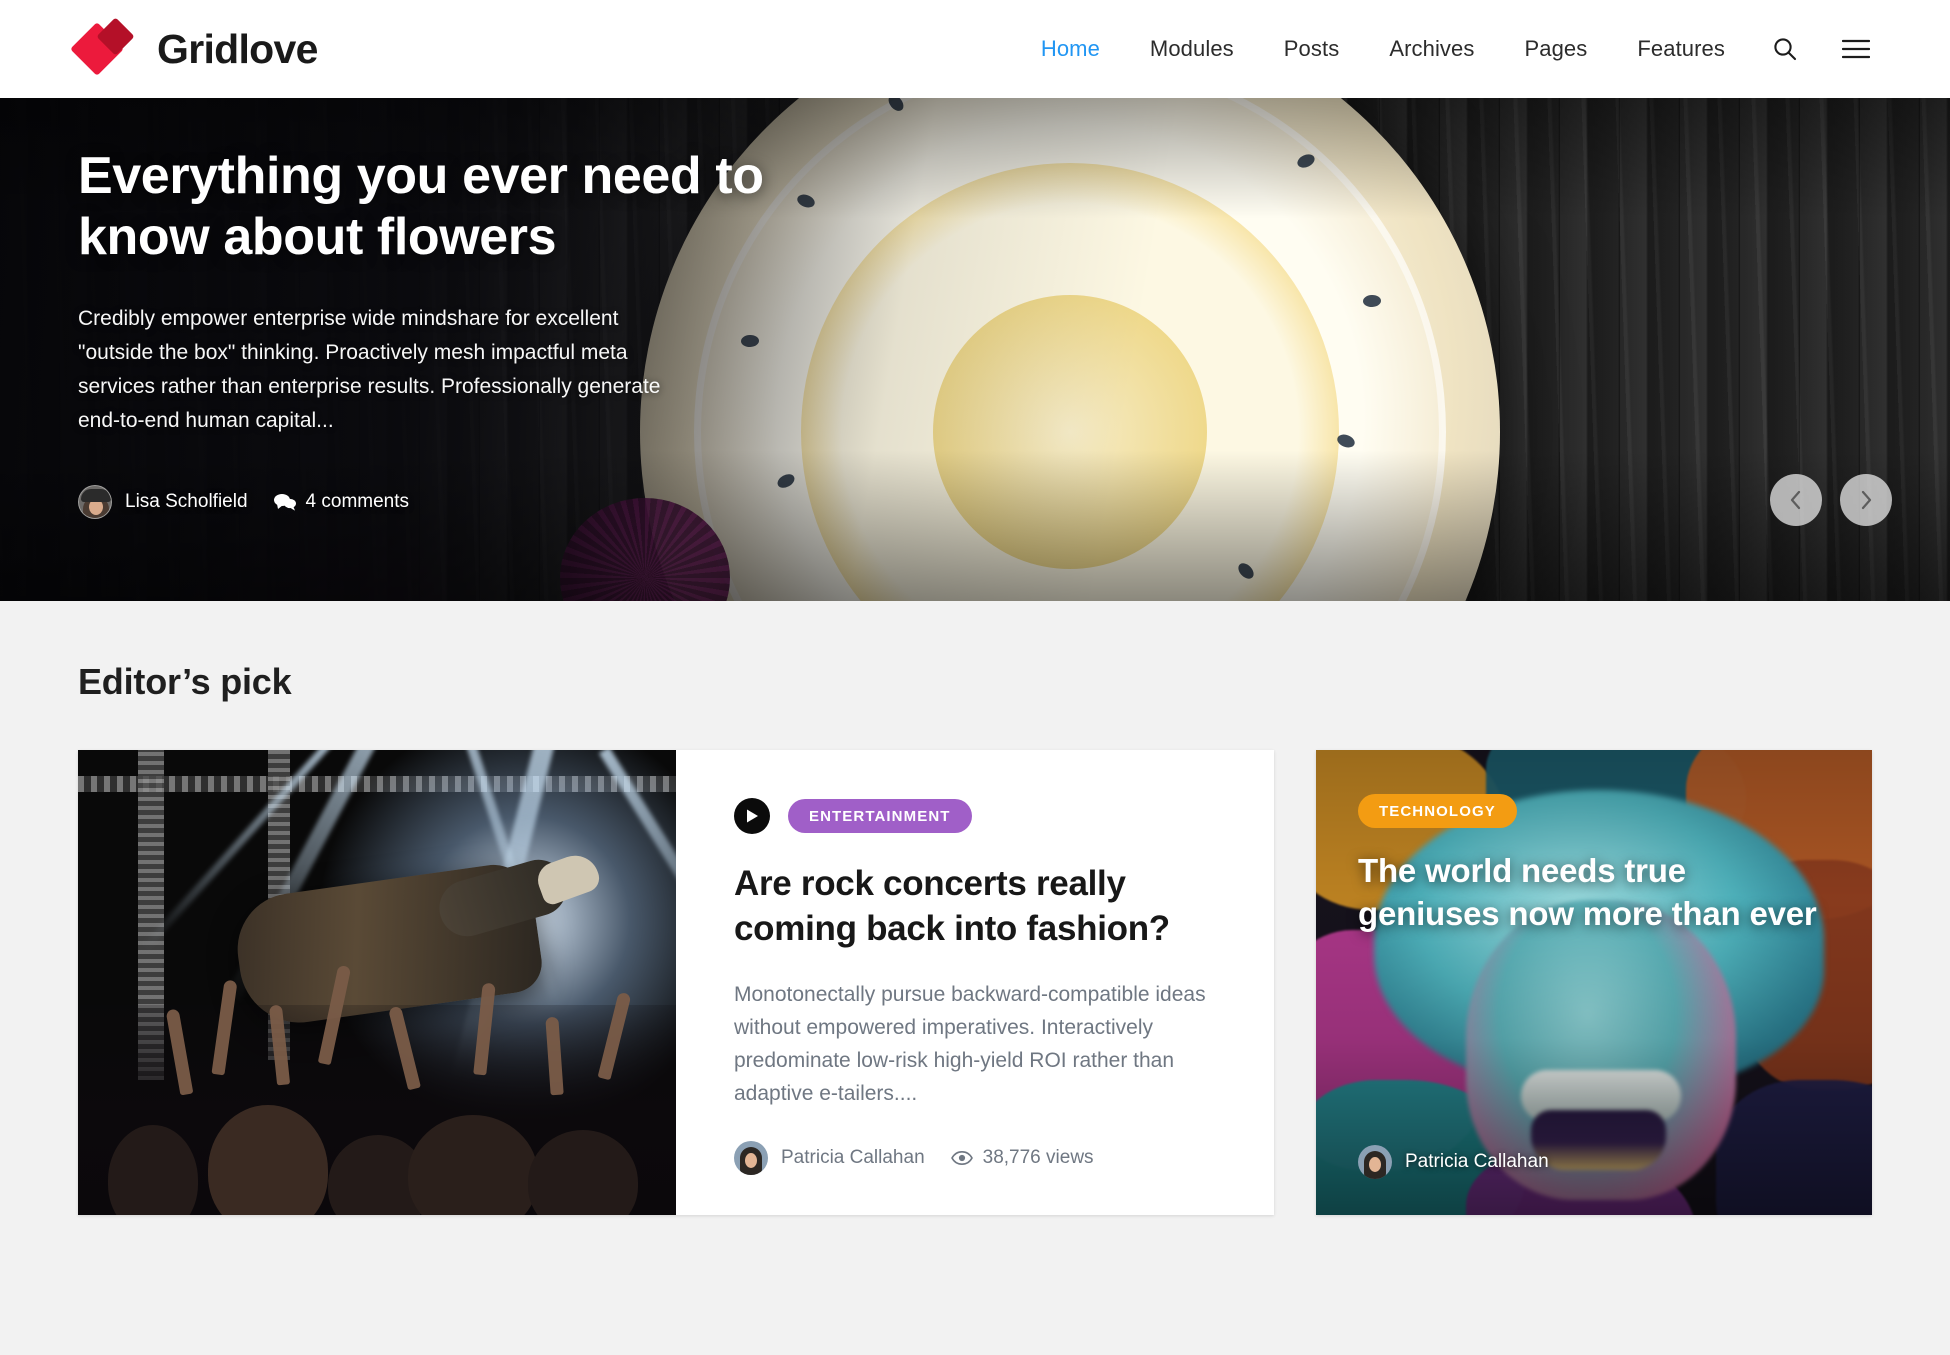  What do you see at coordinates (961, 1158) in the screenshot?
I see `eye-icon` at bounding box center [961, 1158].